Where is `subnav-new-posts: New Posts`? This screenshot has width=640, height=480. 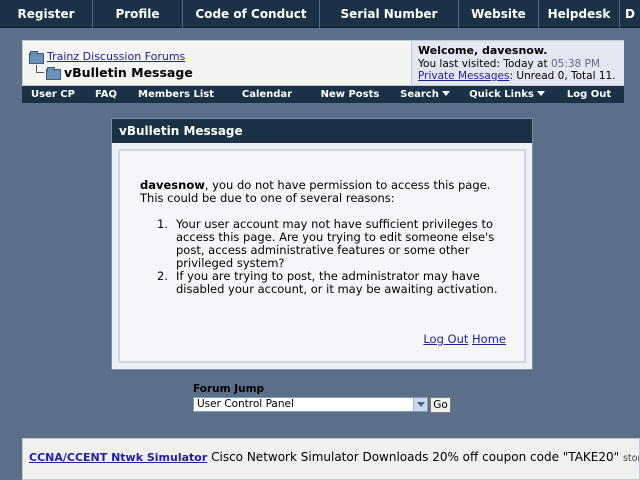 subnav-new-posts: New Posts is located at coordinates (350, 94).